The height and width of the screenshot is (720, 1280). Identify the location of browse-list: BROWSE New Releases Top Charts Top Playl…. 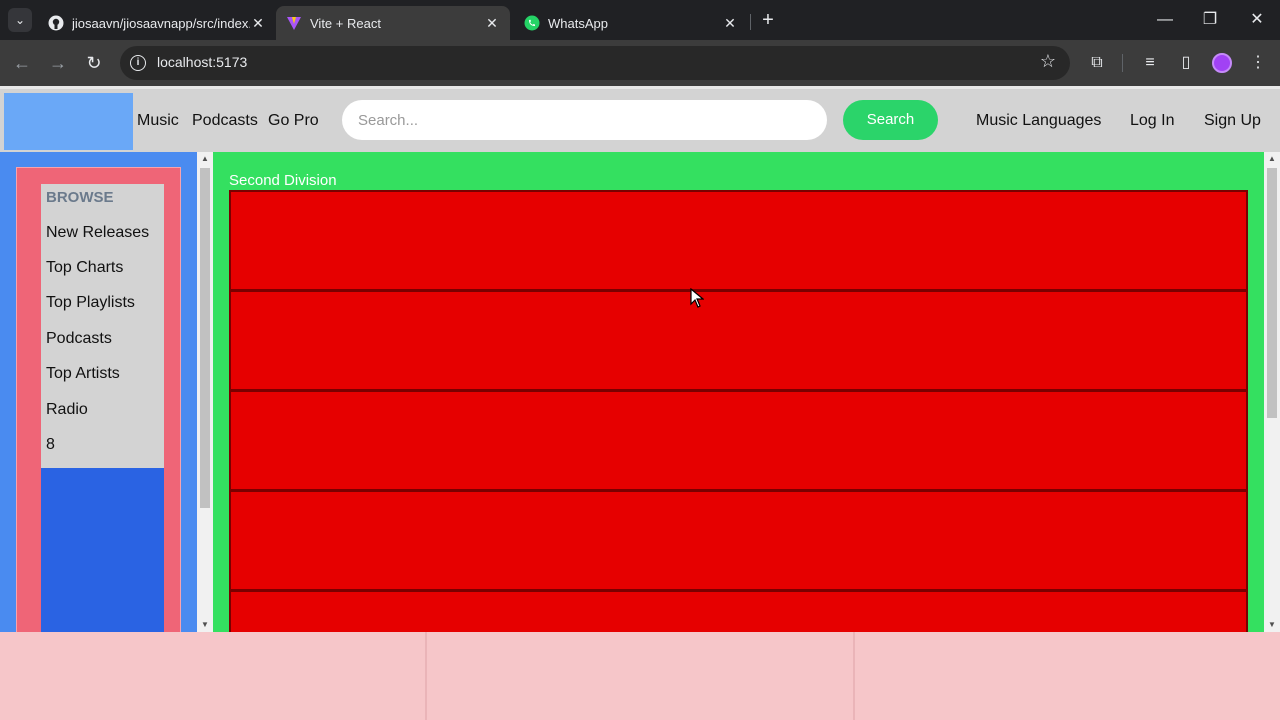
(102, 326).